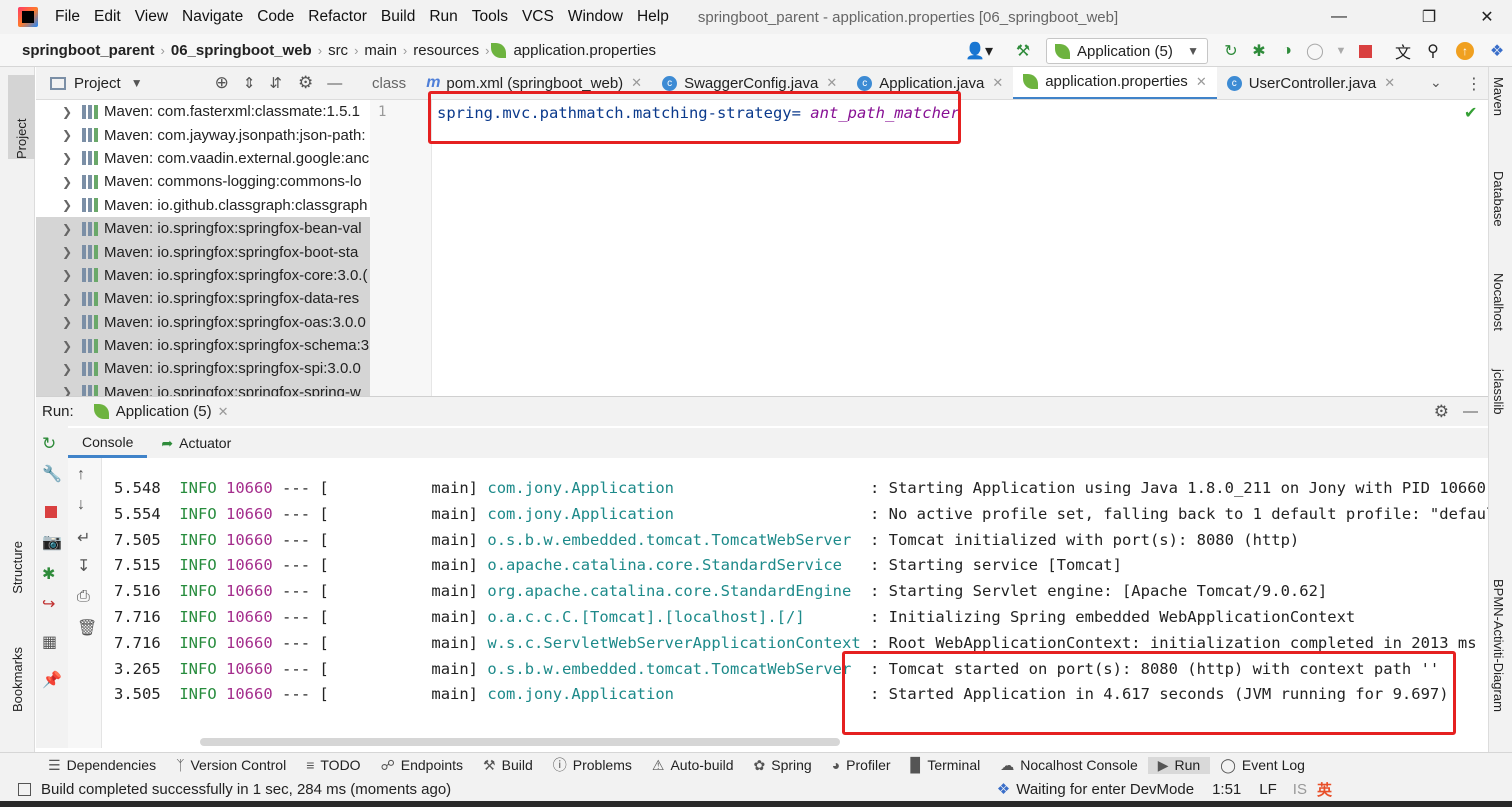 This screenshot has height=807, width=1512. Describe the element at coordinates (203, 111) in the screenshot. I see `tree-item: ❯ Maven: com.fasterxml:classmate:1.5.1` at that location.